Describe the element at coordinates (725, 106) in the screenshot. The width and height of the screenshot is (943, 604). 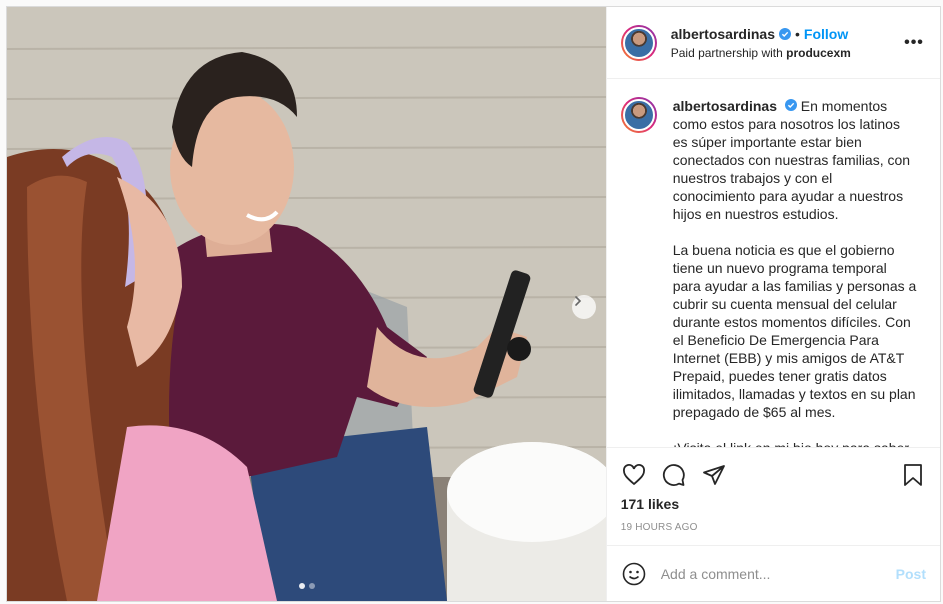
I see `caption-username: albertosardinas` at that location.